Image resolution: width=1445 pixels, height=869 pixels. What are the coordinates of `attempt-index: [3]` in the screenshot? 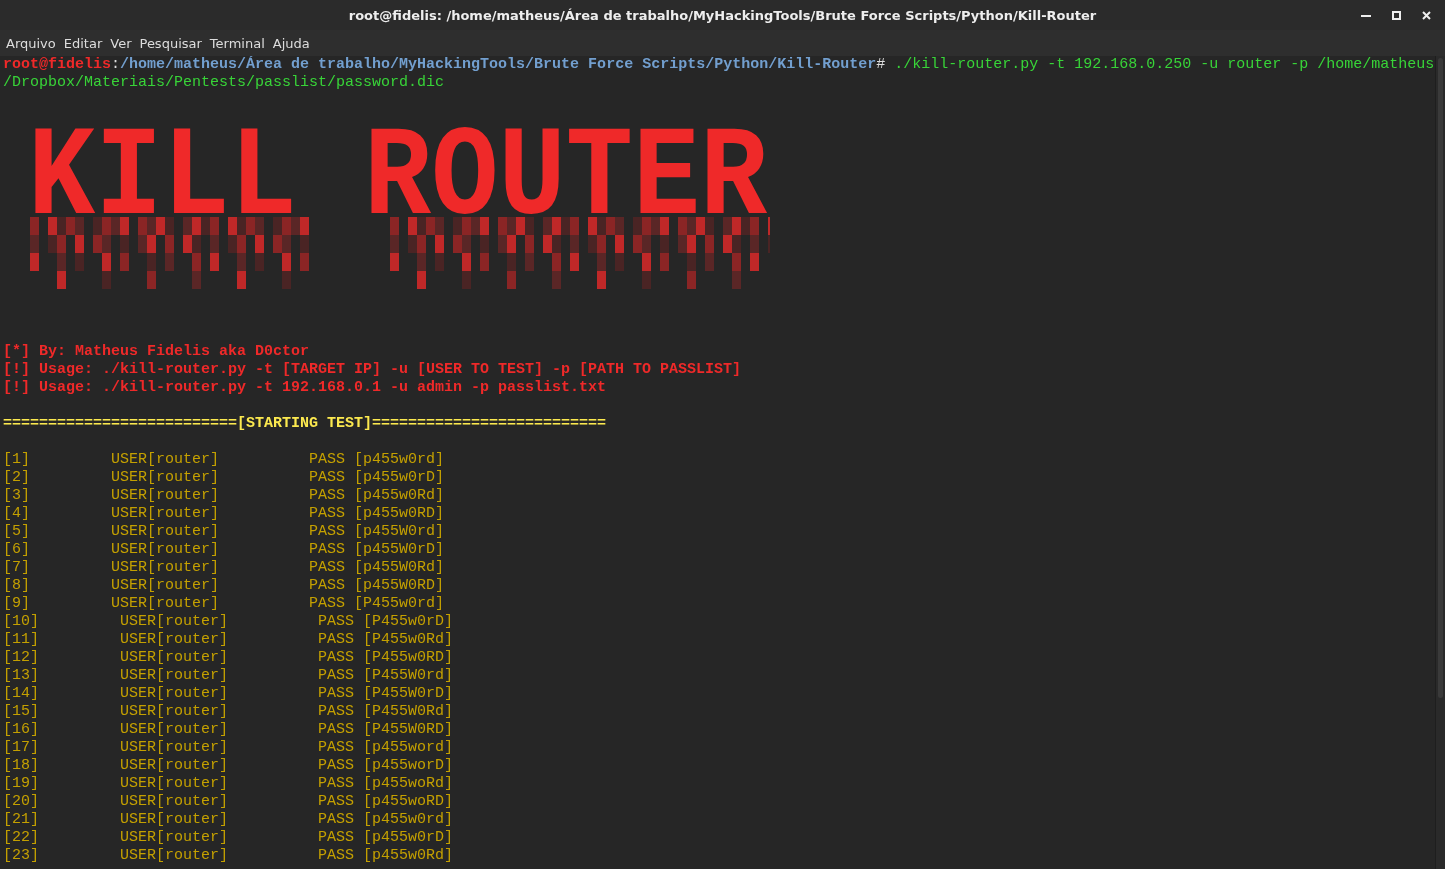 It's located at (16, 495).